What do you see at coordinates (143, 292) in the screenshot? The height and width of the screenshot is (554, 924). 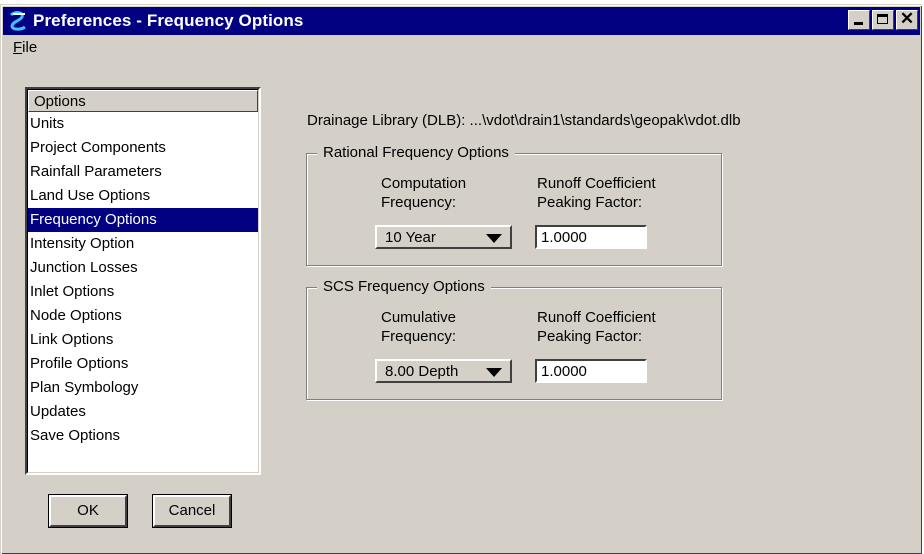 I see `list-item-inlet-options: Inlet Options` at bounding box center [143, 292].